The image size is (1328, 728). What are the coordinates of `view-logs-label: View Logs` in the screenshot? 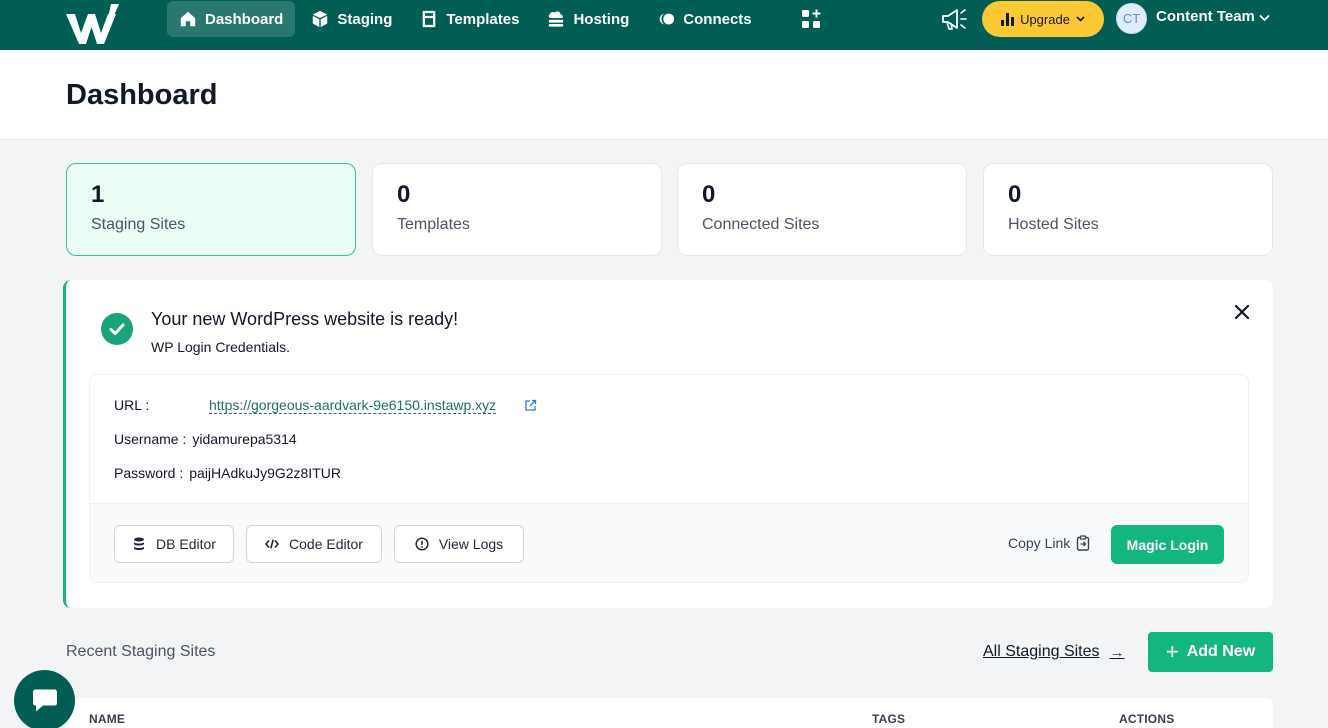 It's located at (471, 544).